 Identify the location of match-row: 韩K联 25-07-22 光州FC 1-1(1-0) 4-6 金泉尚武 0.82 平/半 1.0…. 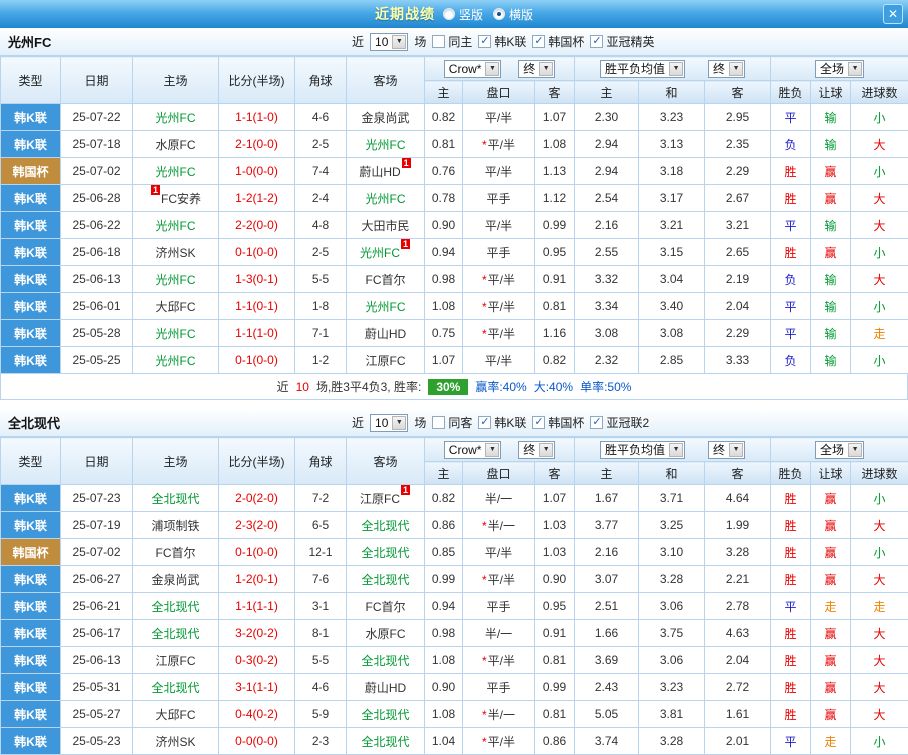
(454, 117).